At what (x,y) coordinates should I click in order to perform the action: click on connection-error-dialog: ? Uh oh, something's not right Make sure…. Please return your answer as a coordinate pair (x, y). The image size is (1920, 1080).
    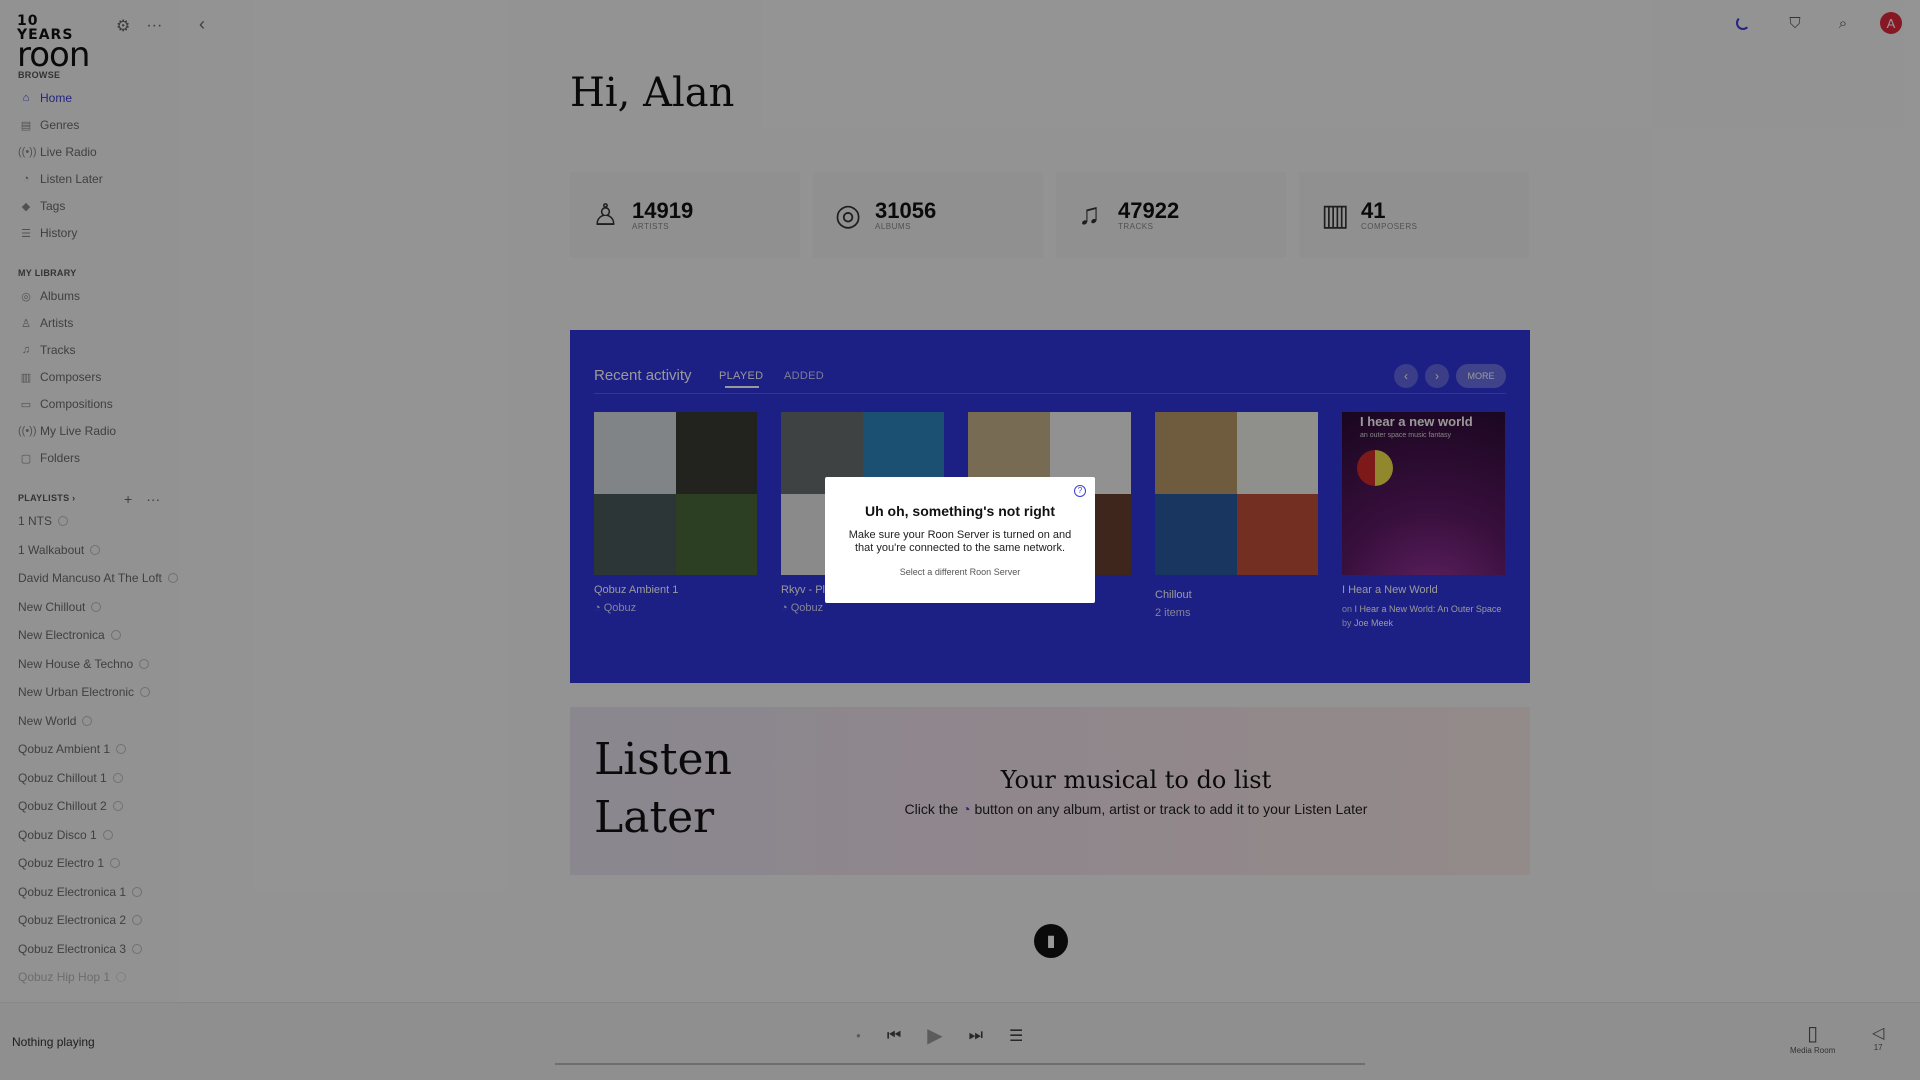
    Looking at the image, I should click on (960, 540).